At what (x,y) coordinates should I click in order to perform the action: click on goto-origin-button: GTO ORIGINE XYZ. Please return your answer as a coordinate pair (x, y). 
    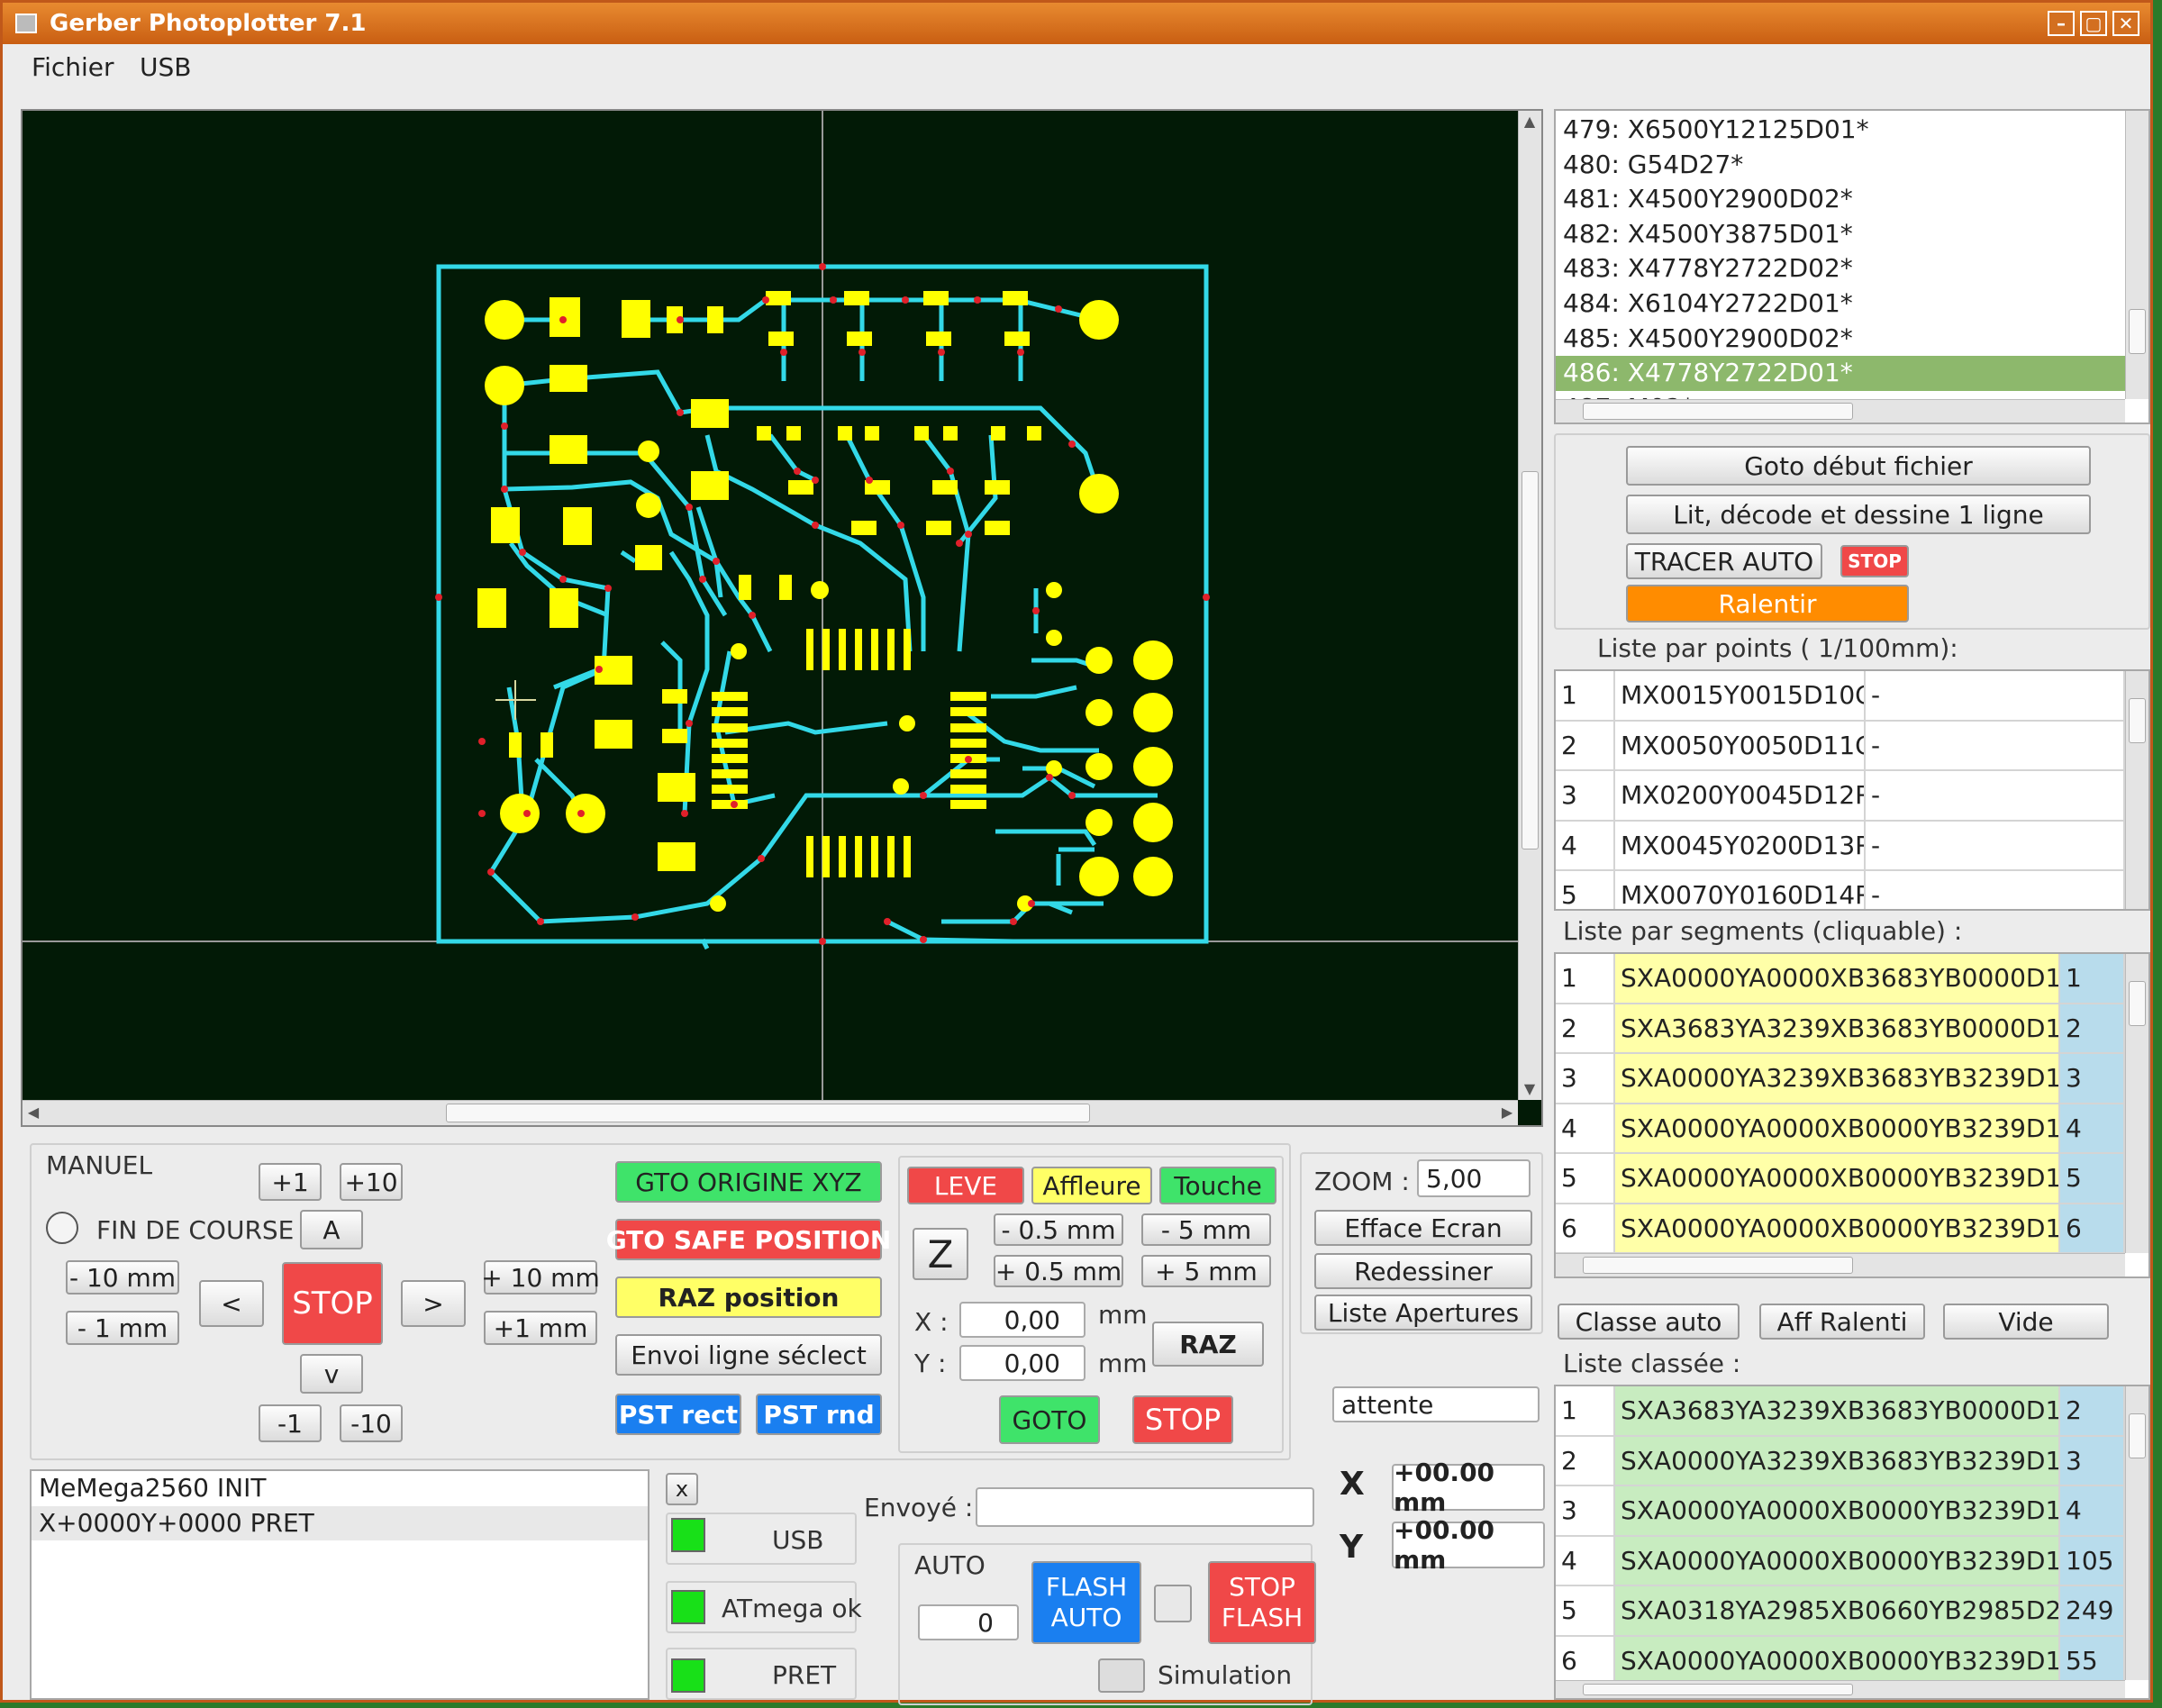
    Looking at the image, I should click on (748, 1182).